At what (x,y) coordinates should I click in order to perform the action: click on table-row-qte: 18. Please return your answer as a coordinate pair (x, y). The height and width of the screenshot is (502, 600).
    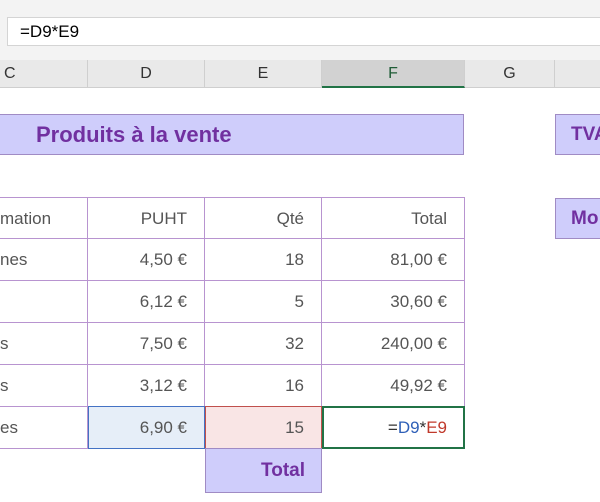
    Looking at the image, I should click on (263, 260).